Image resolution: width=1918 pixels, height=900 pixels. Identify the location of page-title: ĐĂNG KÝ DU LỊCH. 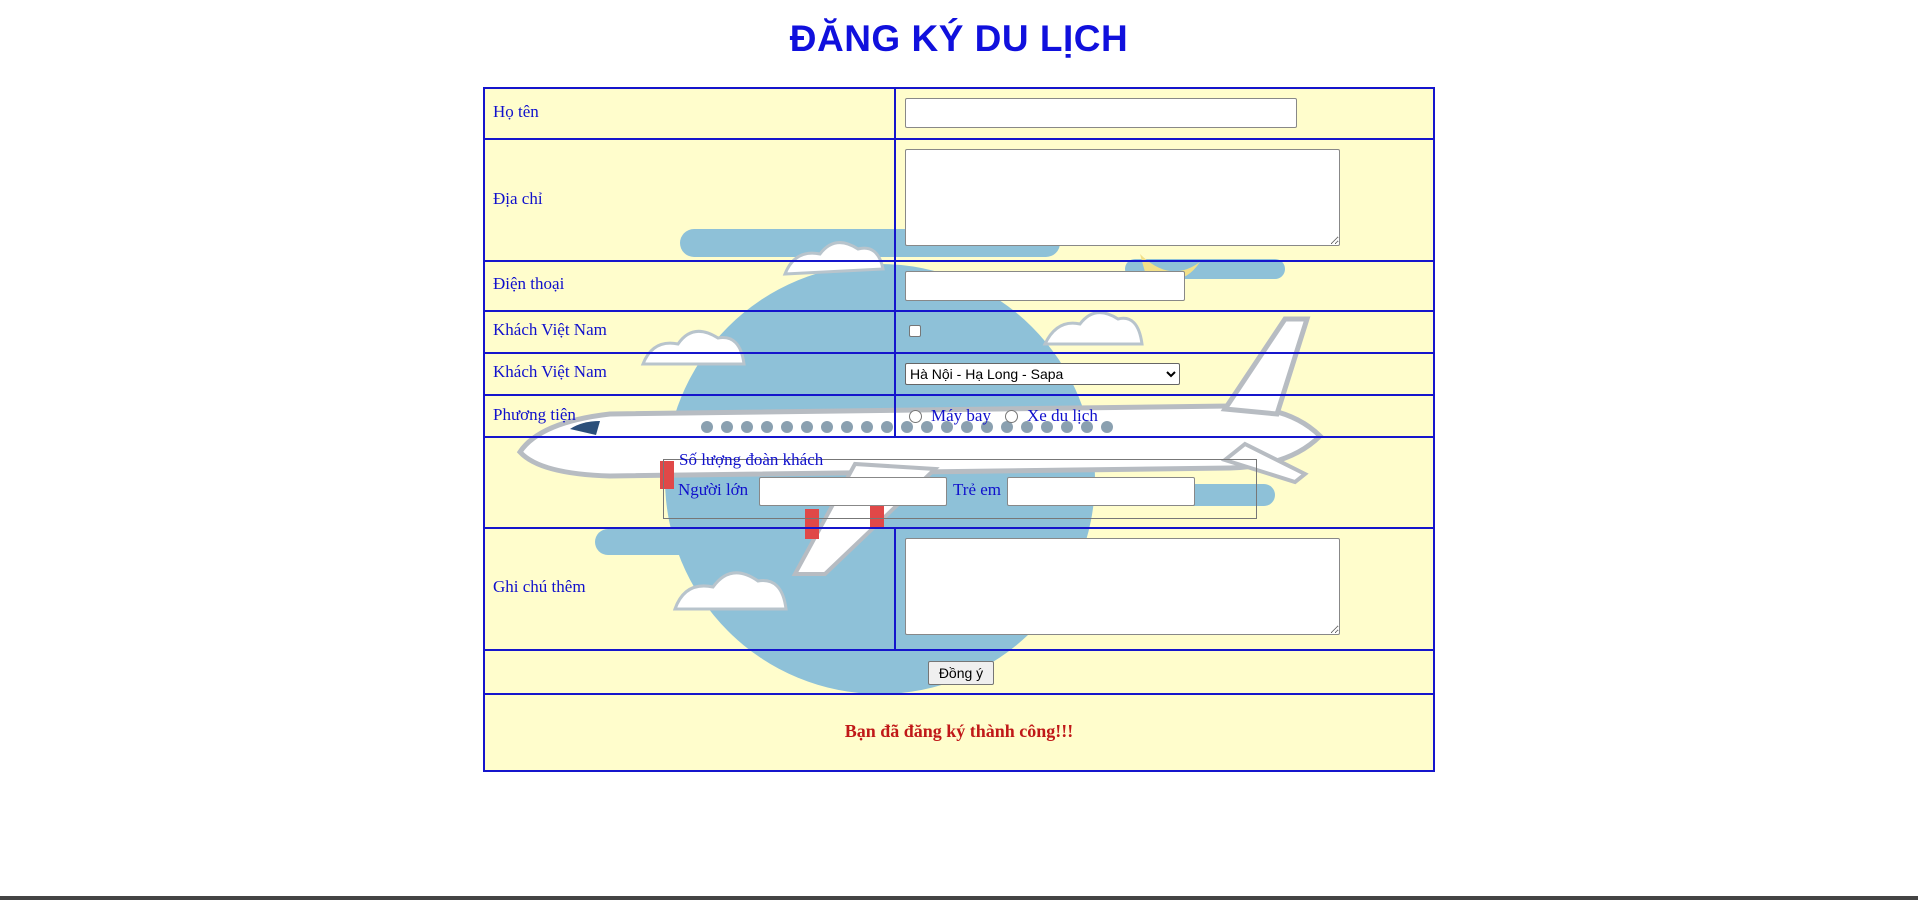
(959, 38).